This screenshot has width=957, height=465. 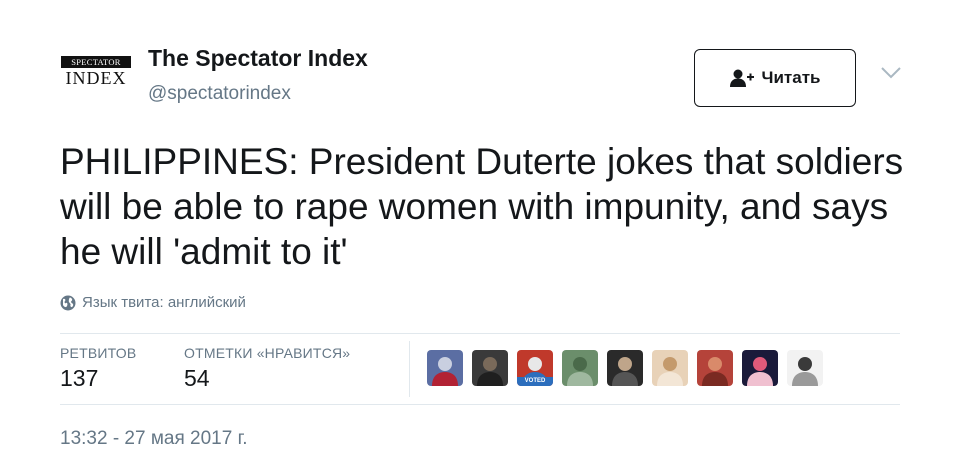 I want to click on likes-stat: ОТМЕТКИ «НРАВИТСЯ» 54, so click(x=267, y=368).